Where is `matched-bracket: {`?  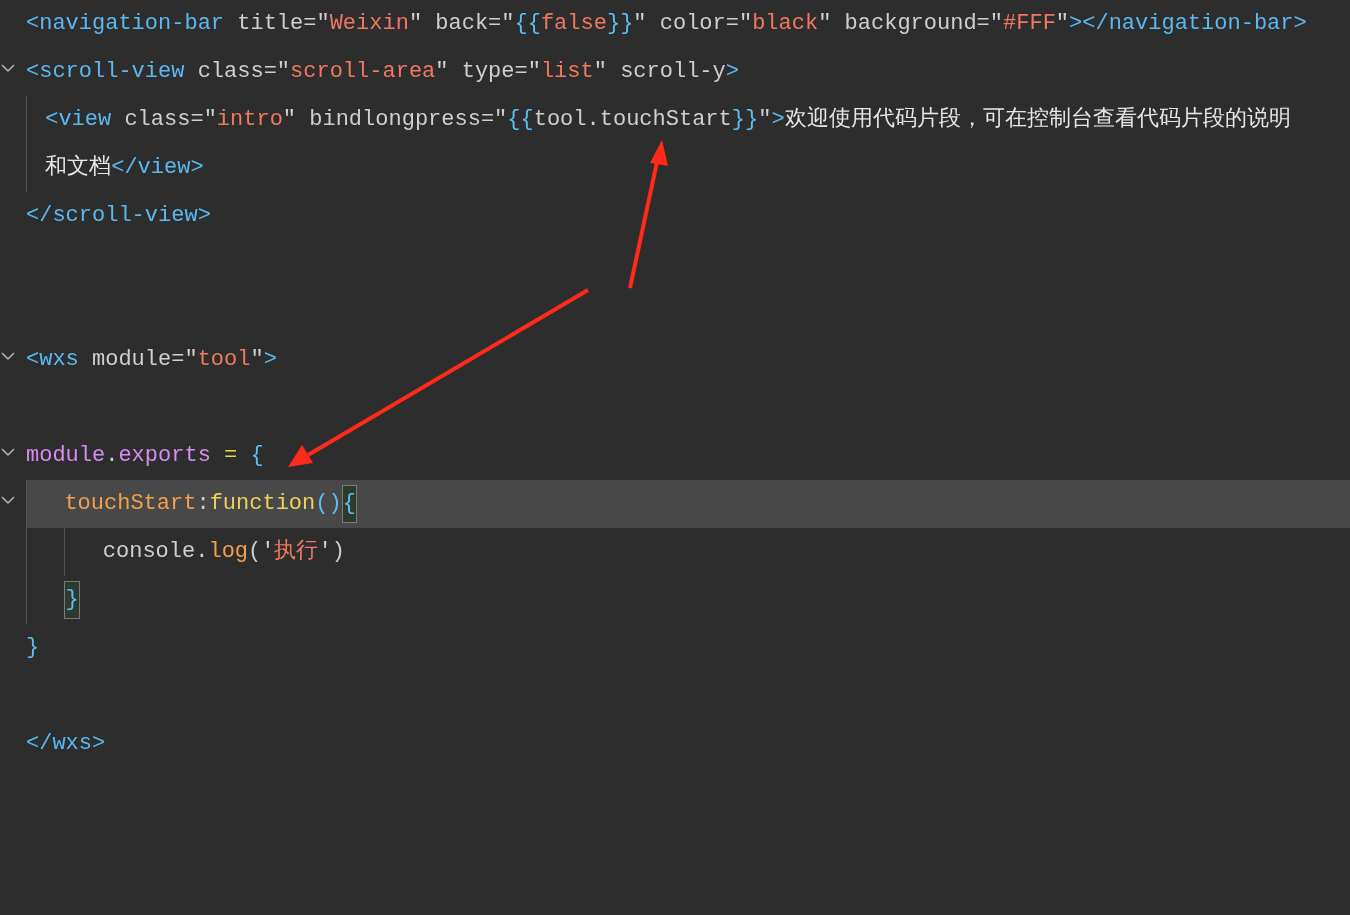 matched-bracket: { is located at coordinates (349, 504).